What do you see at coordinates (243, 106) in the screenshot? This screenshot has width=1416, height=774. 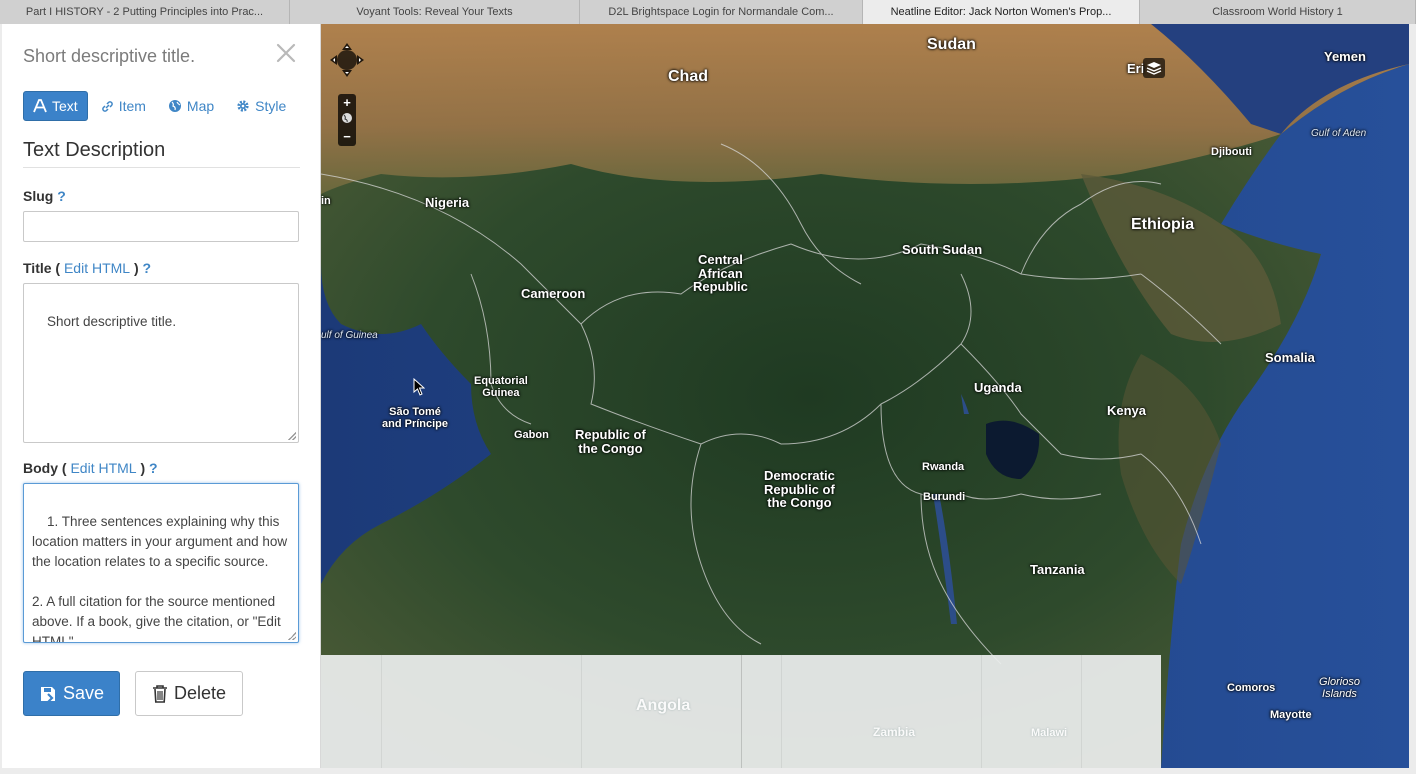 I see `gear-icon` at bounding box center [243, 106].